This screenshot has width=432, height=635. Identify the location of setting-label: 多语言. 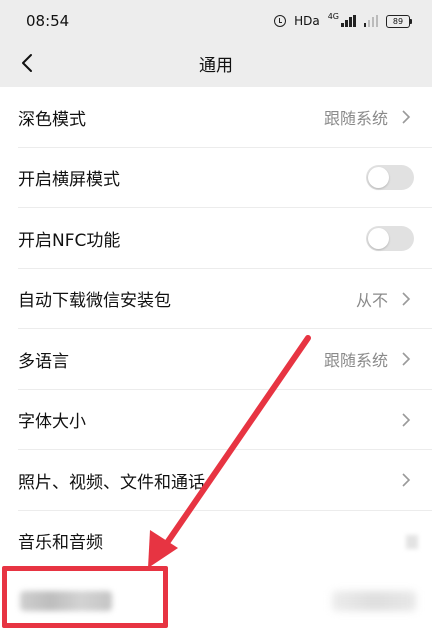
(43, 361).